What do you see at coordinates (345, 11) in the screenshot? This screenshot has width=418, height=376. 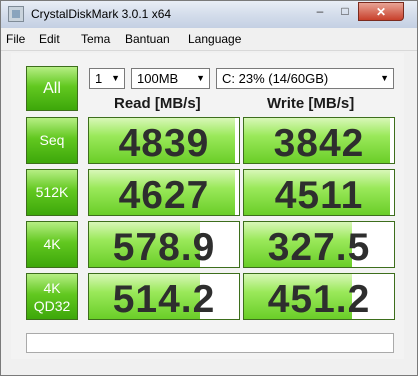 I see `maximize-button: □` at bounding box center [345, 11].